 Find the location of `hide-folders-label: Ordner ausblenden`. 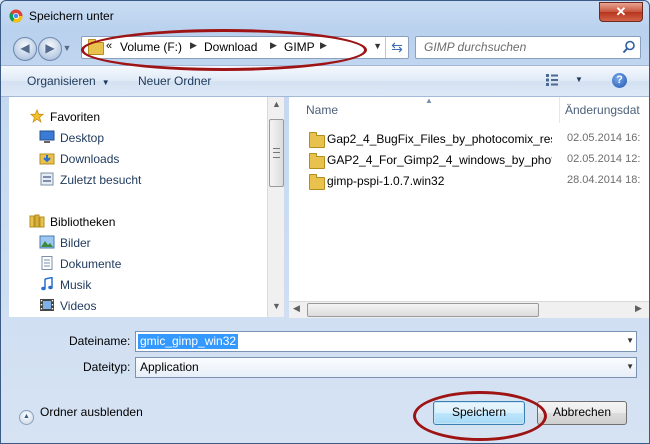

hide-folders-label: Ordner ausblenden is located at coordinates (91, 412).